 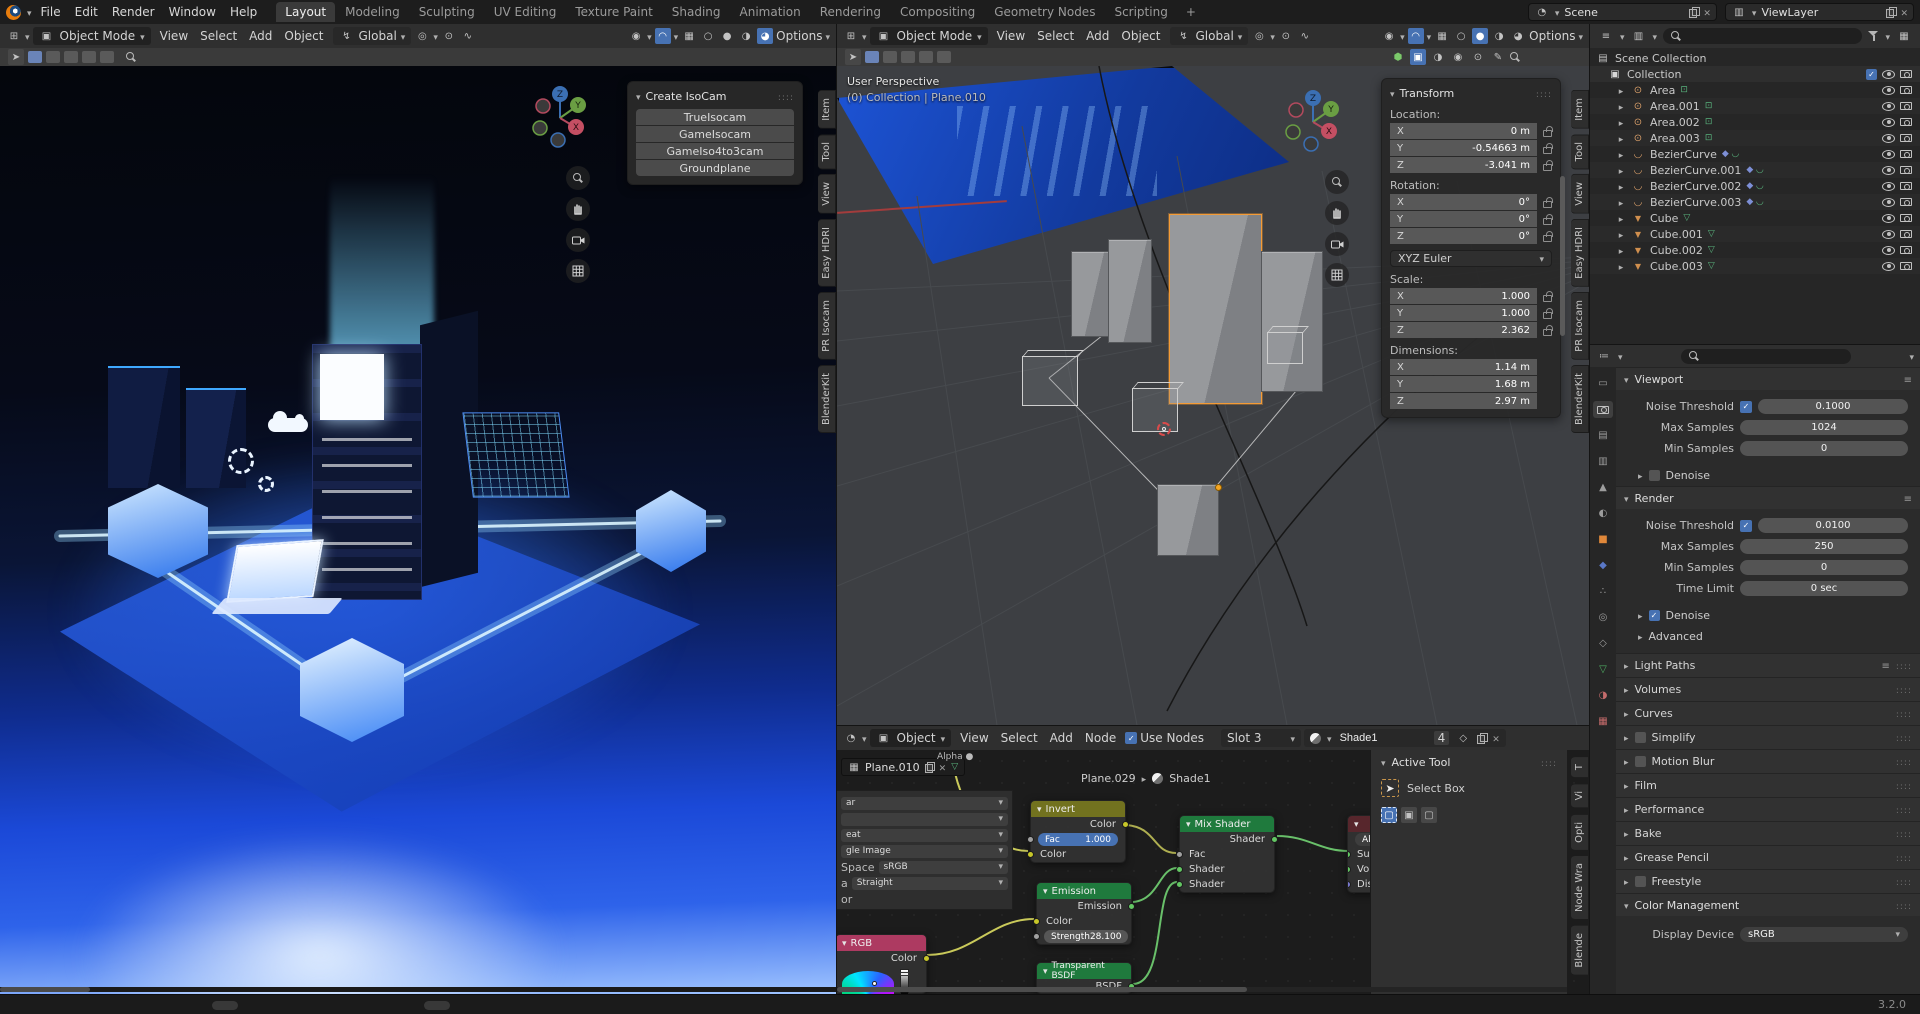 I want to click on scene-name: Scene, so click(x=1624, y=12).